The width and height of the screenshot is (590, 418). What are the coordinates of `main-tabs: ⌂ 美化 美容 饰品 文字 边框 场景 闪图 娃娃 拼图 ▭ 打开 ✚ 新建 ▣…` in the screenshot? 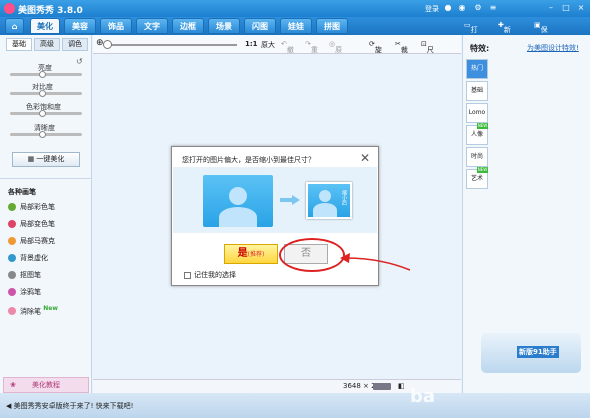 It's located at (295, 45).